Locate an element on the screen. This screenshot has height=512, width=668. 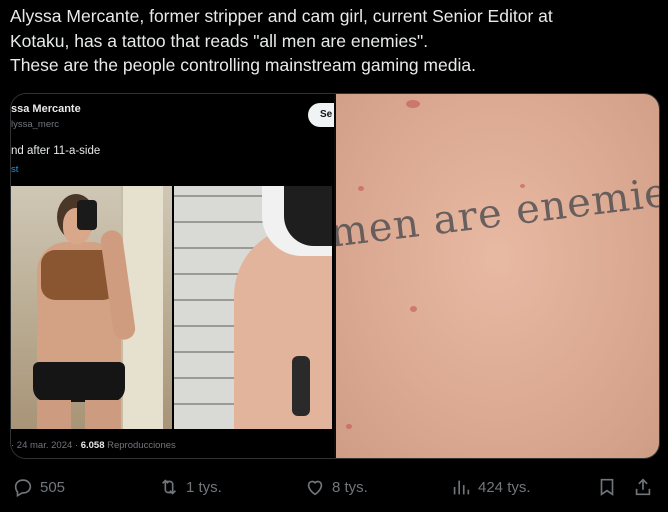
like-button: 8 tys. is located at coordinates (336, 487).